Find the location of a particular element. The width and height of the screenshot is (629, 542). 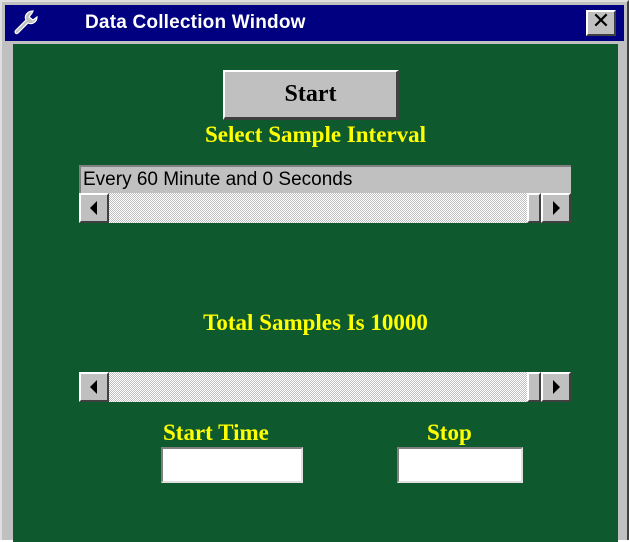

title-bar: Data Collection Window ✕ is located at coordinates (314, 23).